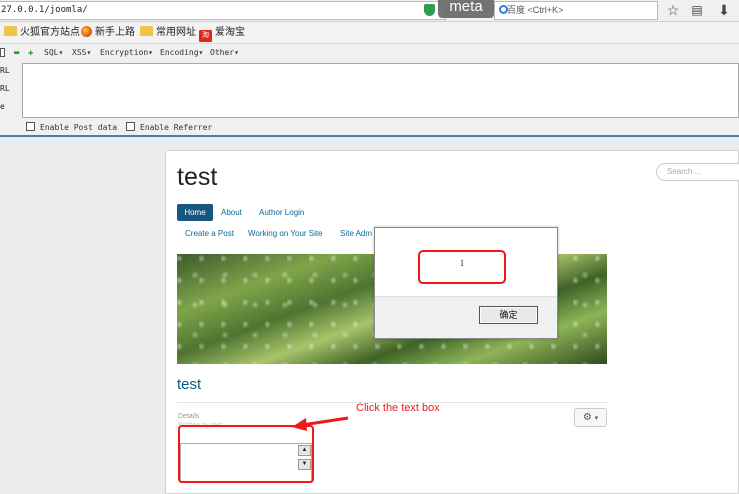 This screenshot has height=494, width=739. What do you see at coordinates (126, 53) in the screenshot?
I see `menu-encryption: Encryption▾` at bounding box center [126, 53].